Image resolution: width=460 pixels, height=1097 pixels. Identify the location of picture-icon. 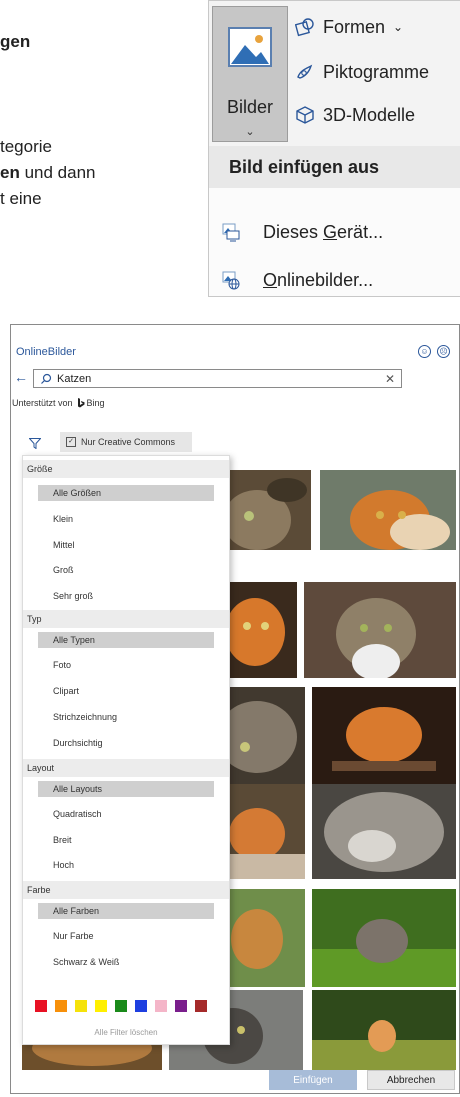
(250, 47).